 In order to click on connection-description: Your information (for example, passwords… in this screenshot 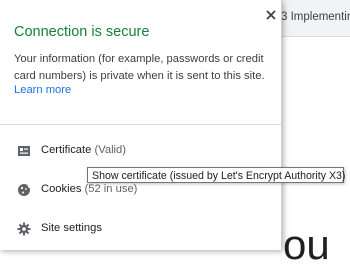, I will do `click(139, 67)`.